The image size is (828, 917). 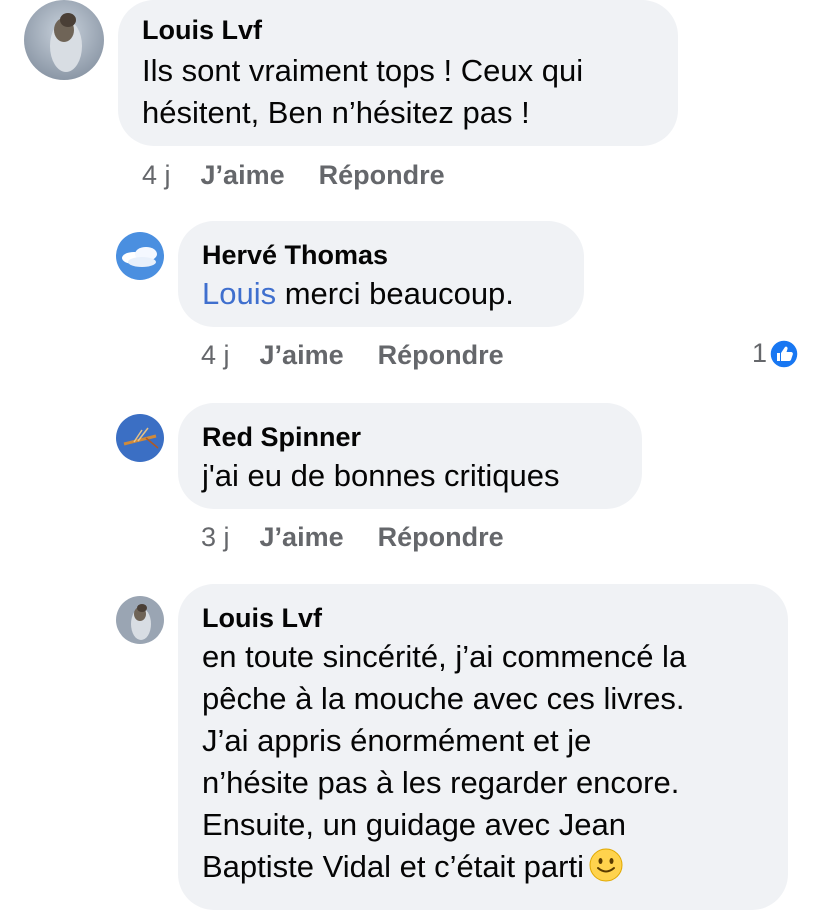 I want to click on comment-actions: 3 j J’aime Répondre, so click(x=352, y=537).